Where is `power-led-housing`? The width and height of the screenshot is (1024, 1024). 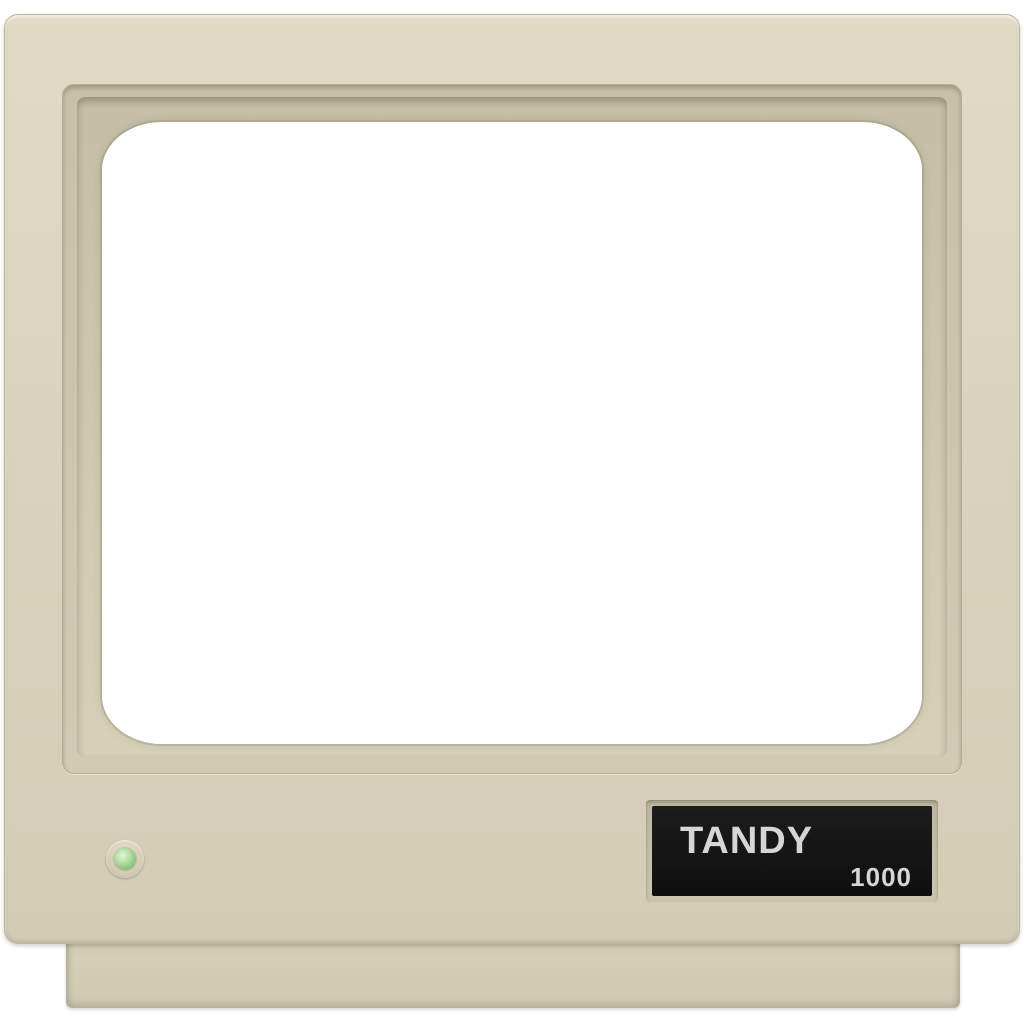
power-led-housing is located at coordinates (125, 859).